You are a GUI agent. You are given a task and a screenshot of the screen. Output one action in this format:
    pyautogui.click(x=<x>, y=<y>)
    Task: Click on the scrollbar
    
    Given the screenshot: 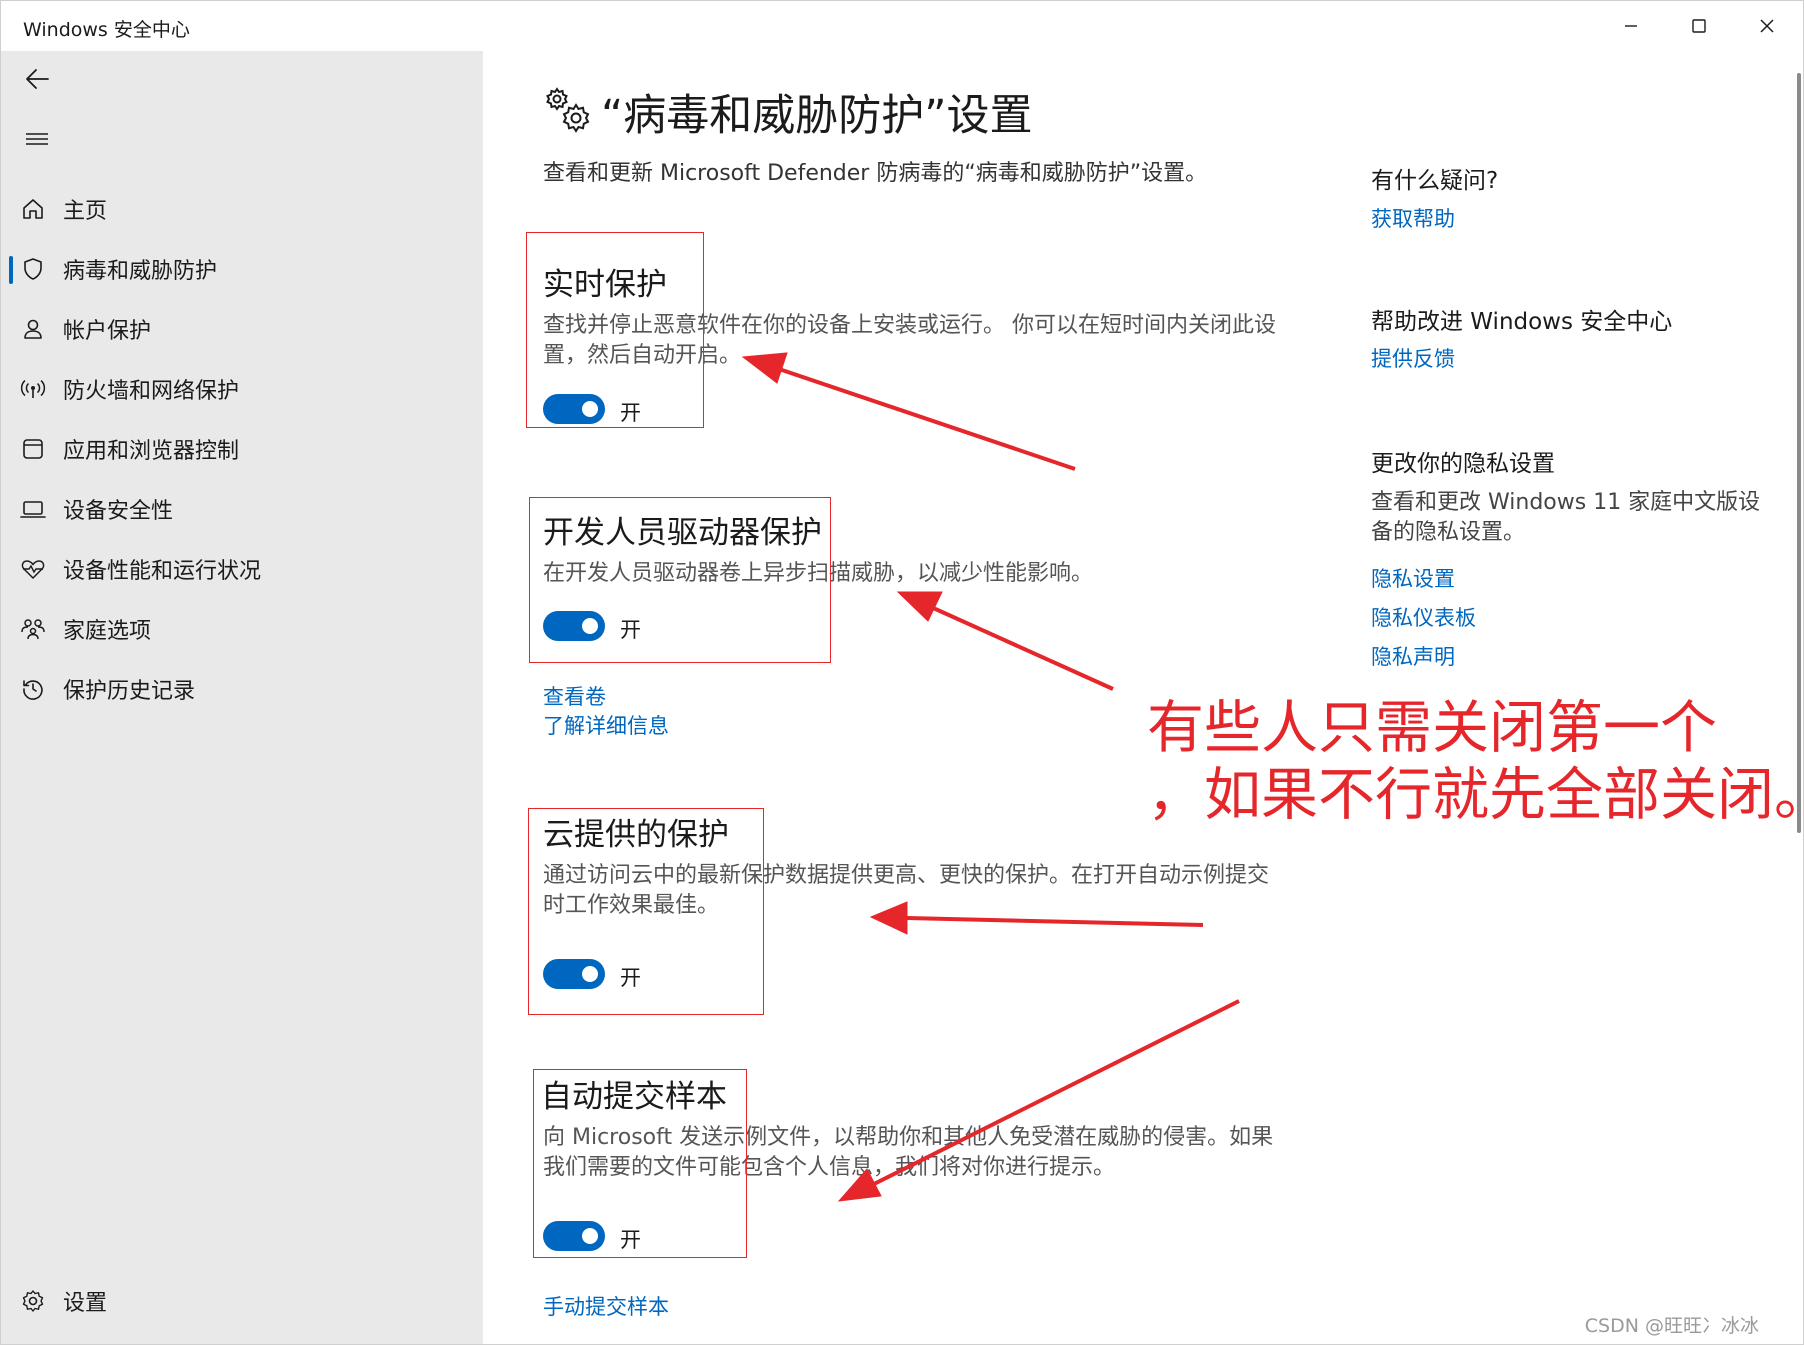 What is the action you would take?
    pyautogui.click(x=1799, y=453)
    